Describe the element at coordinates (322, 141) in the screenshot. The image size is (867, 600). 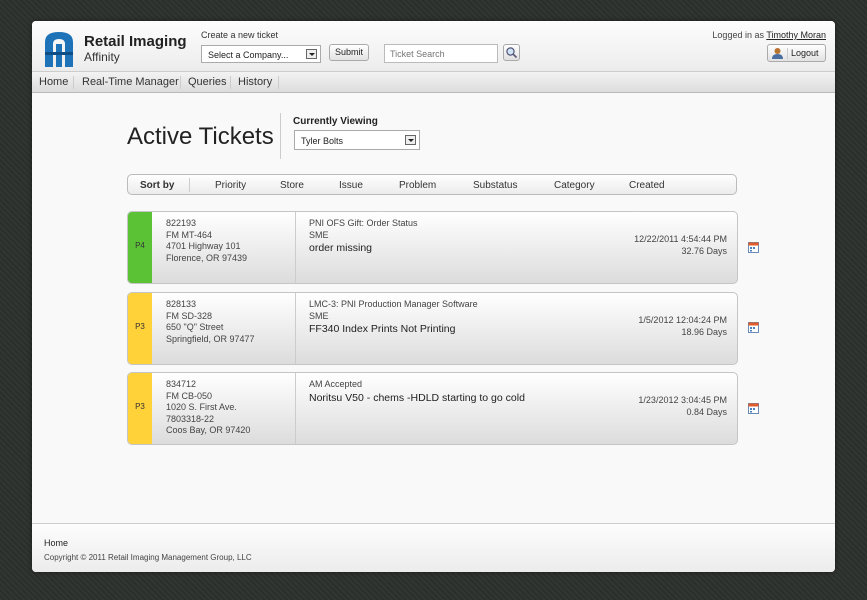
I see `viewing-select-value: Tyler Bolts` at that location.